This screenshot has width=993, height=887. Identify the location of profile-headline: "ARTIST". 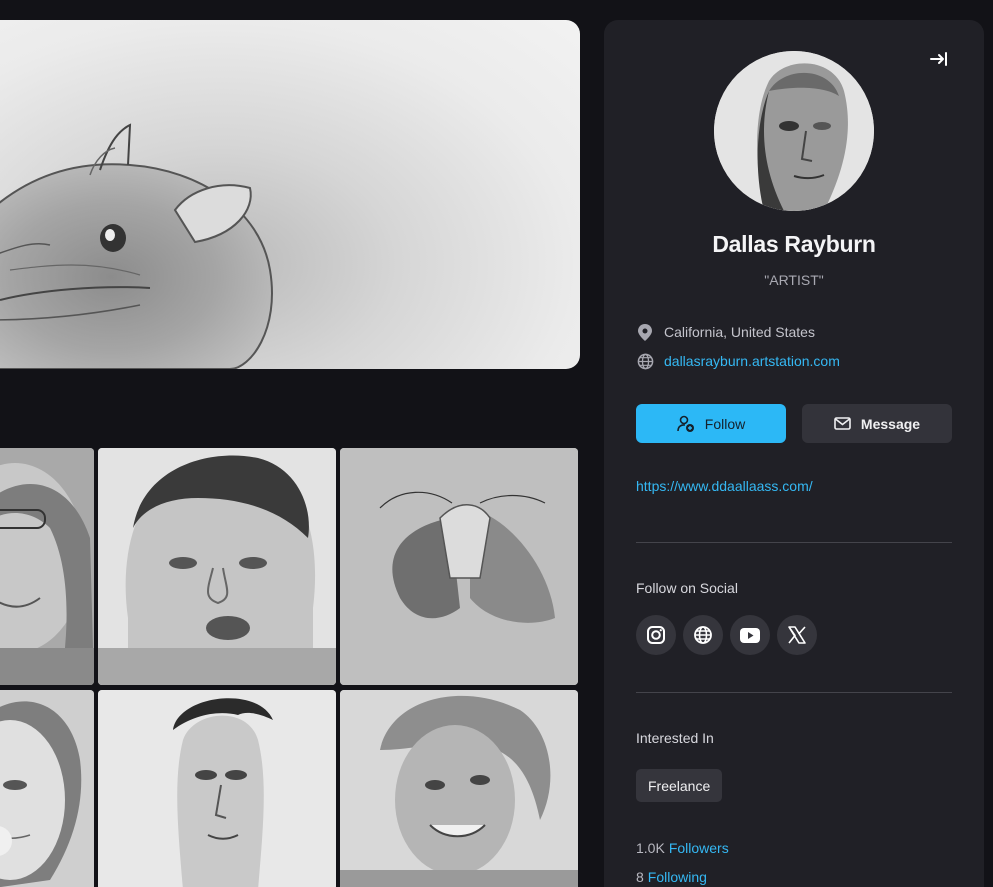
(794, 280).